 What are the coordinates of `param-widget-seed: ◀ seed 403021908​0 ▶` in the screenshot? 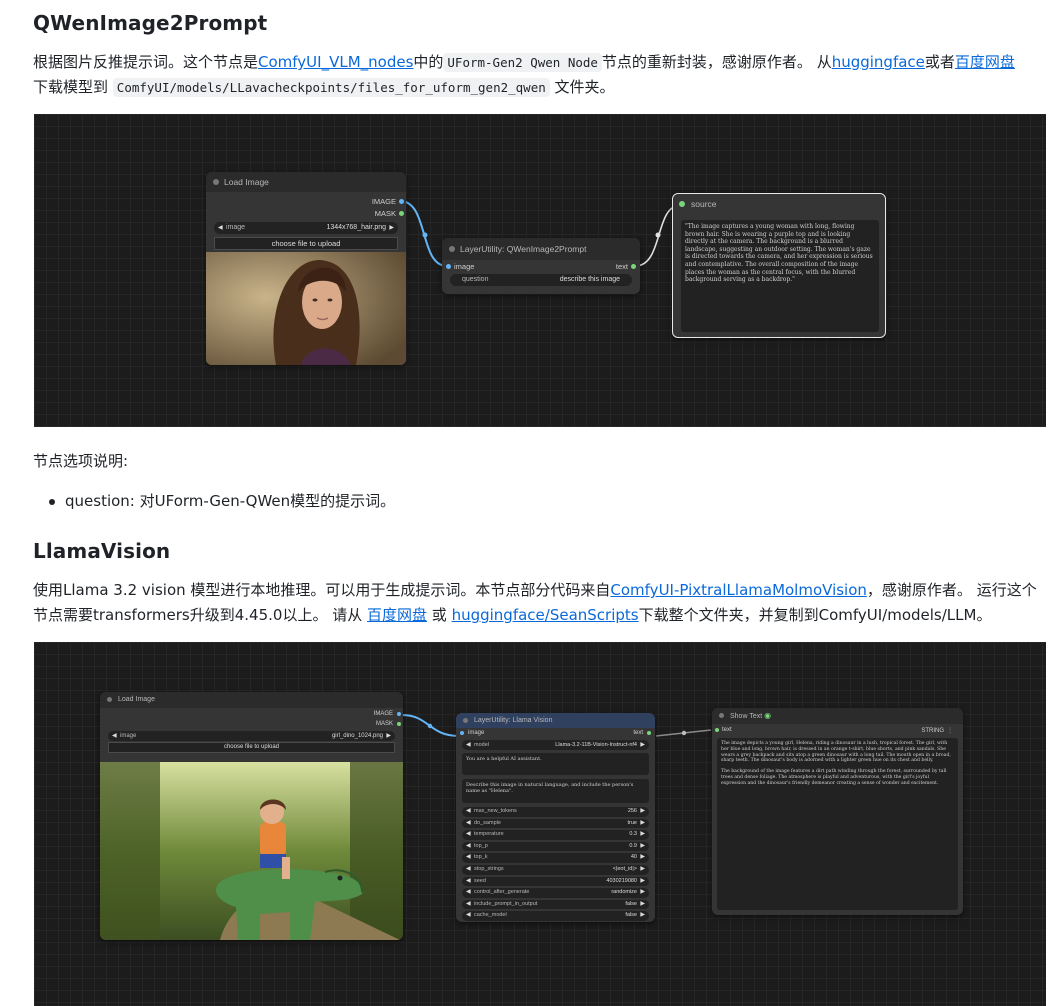 It's located at (555, 881).